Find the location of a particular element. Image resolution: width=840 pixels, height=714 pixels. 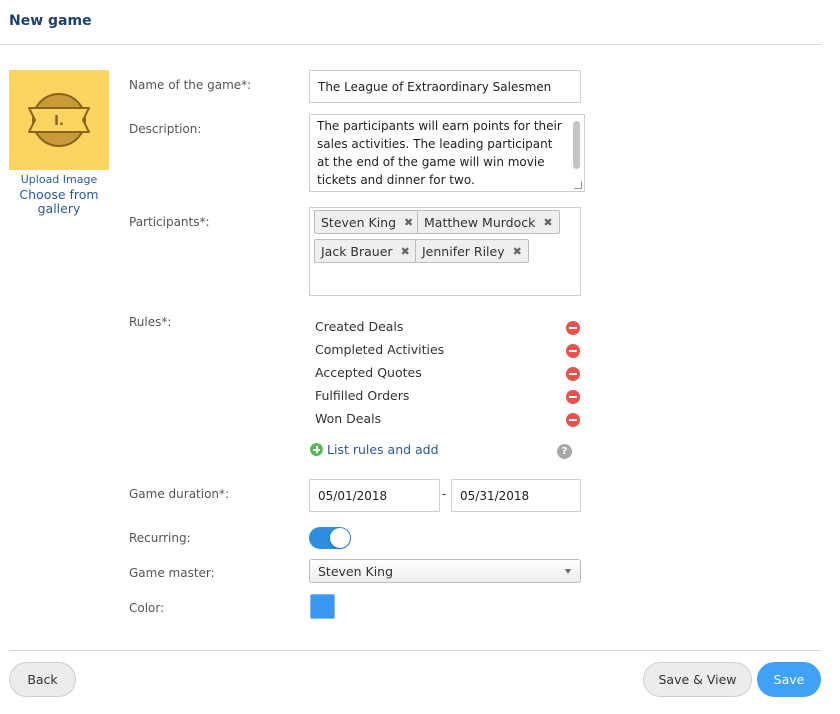

rule-item: Completed Activities is located at coordinates (380, 349).